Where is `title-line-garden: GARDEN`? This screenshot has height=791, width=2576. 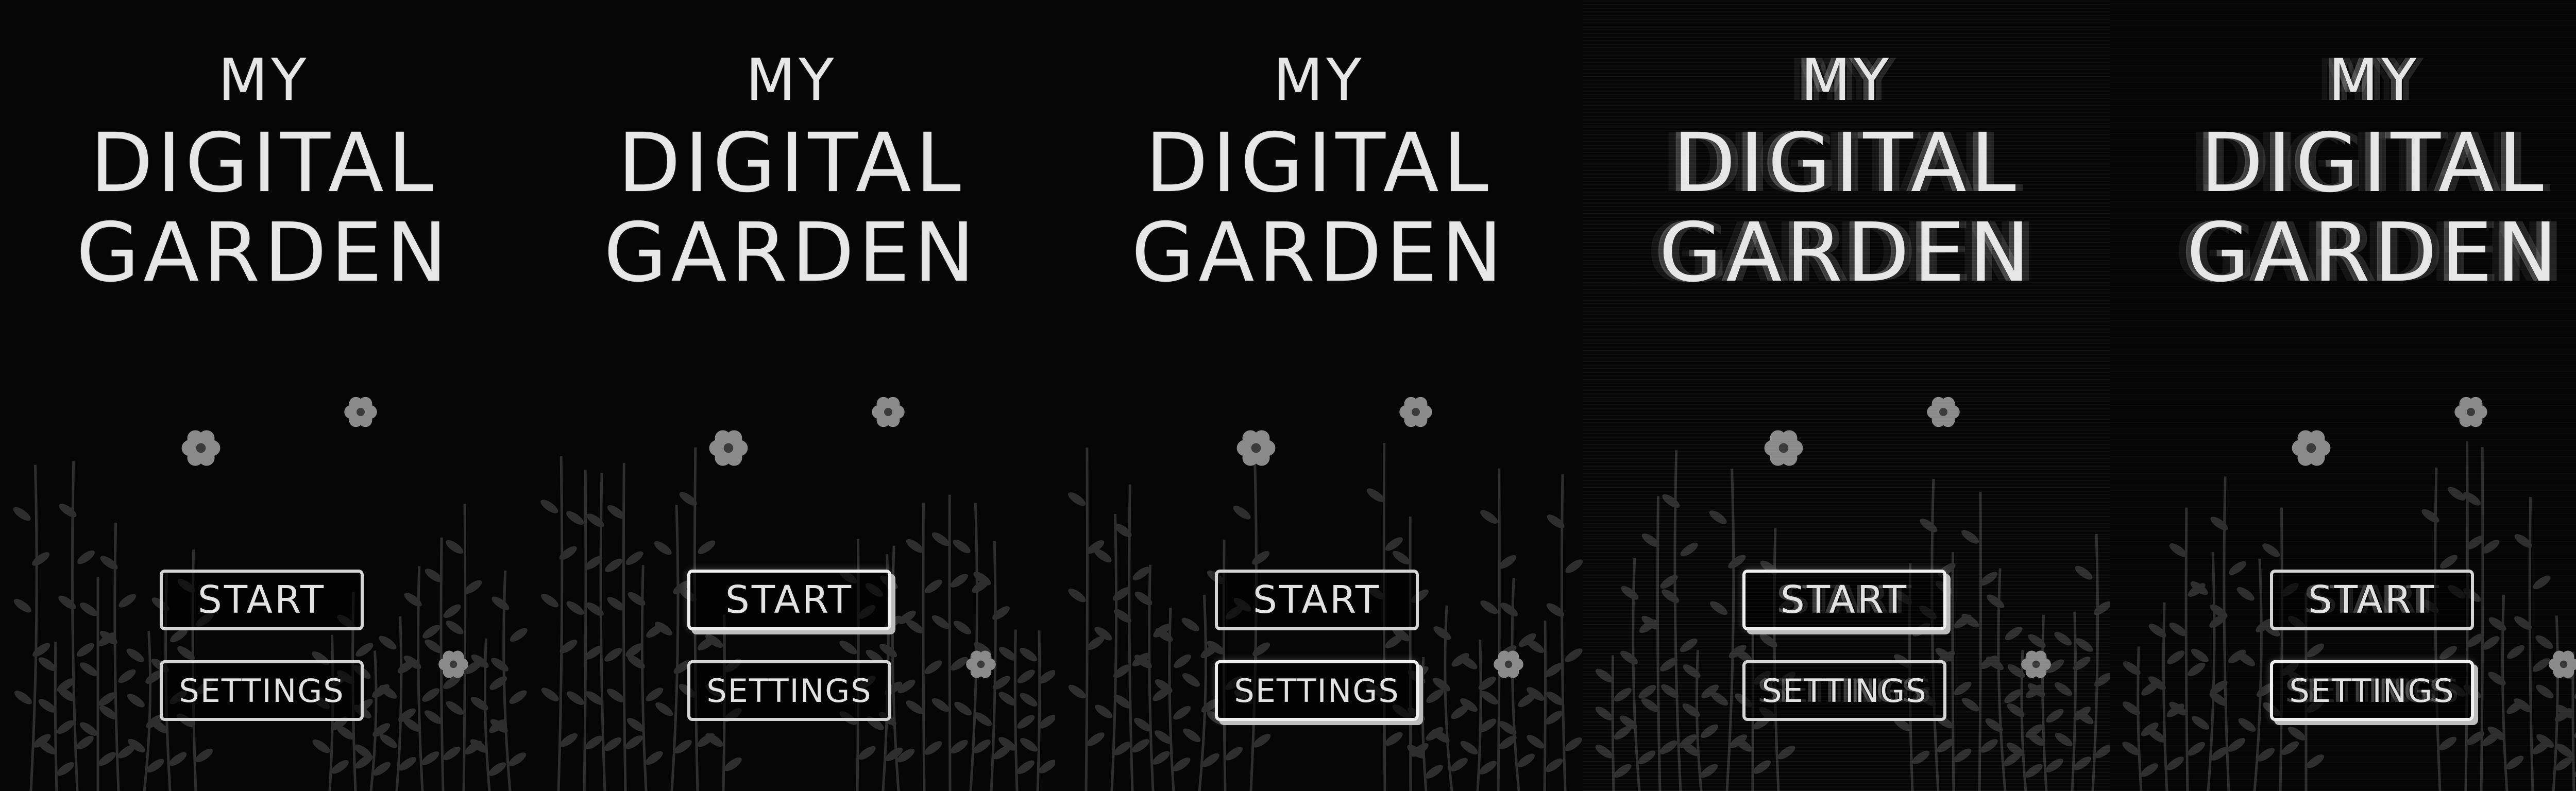 title-line-garden: GARDEN is located at coordinates (2374, 252).